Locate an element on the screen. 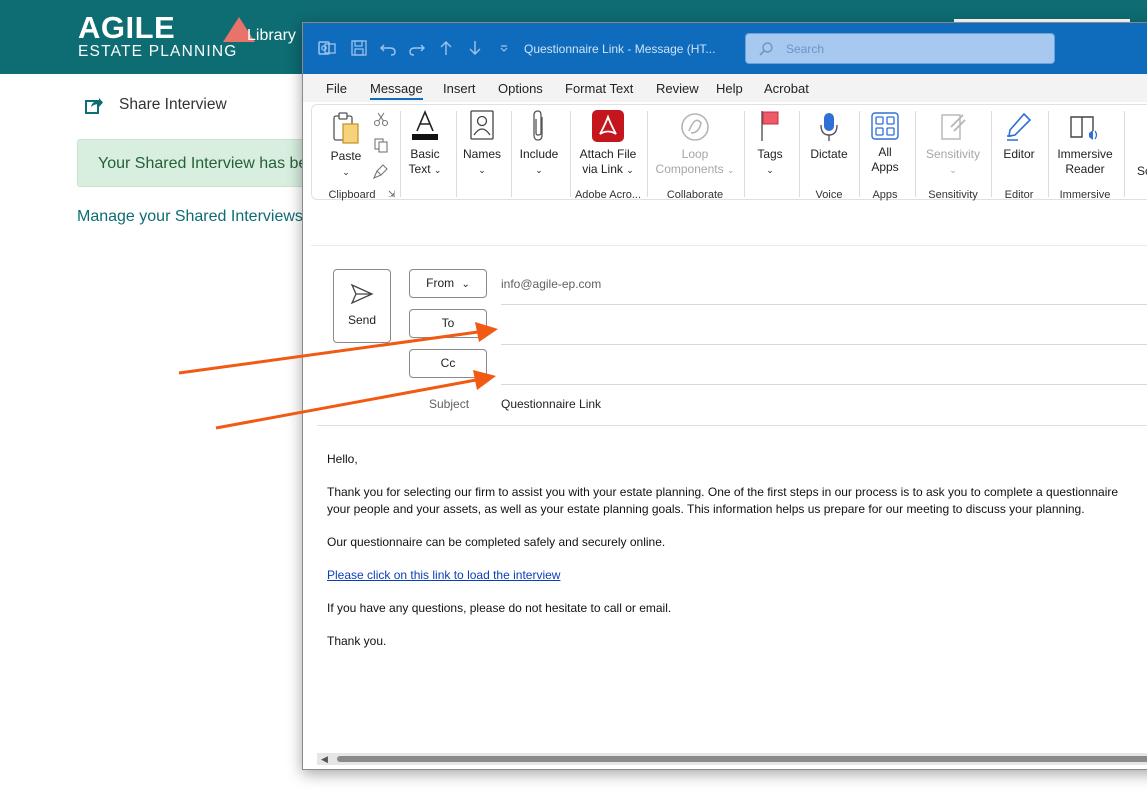  annotation-arrow-to is located at coordinates (328, 352).